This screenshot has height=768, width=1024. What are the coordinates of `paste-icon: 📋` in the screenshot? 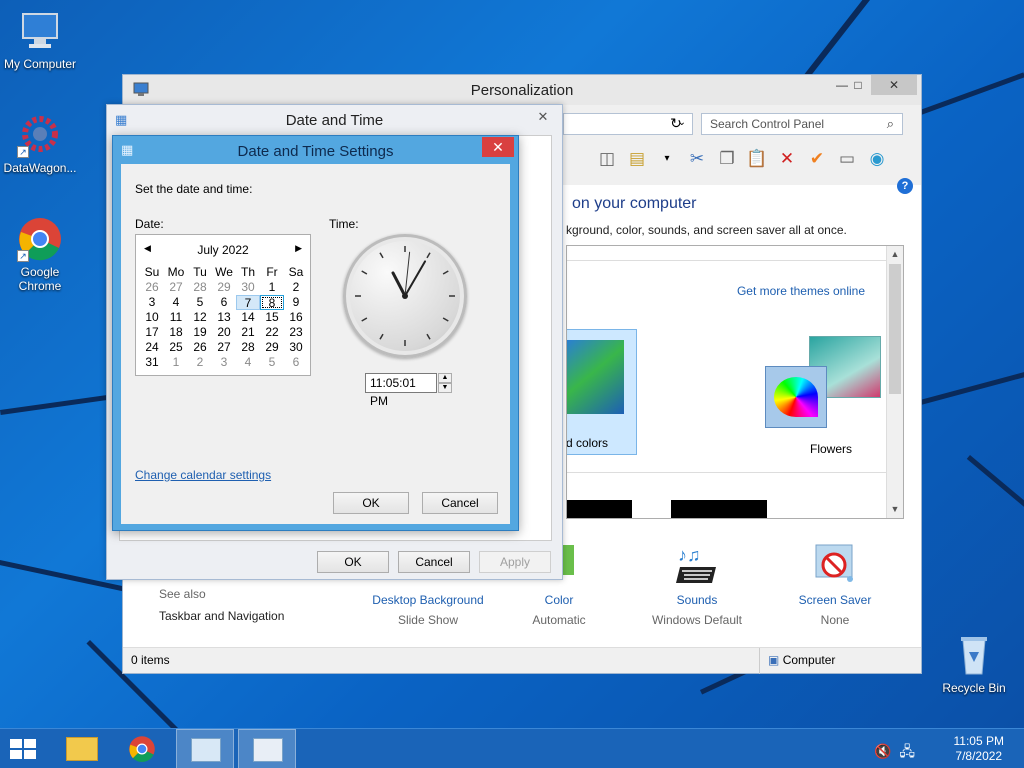 It's located at (757, 159).